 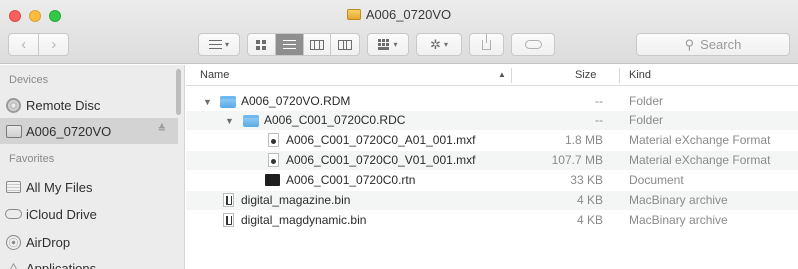 What do you see at coordinates (351, 180) in the screenshot?
I see `file-name: A006_C001_0720C0.rtn` at bounding box center [351, 180].